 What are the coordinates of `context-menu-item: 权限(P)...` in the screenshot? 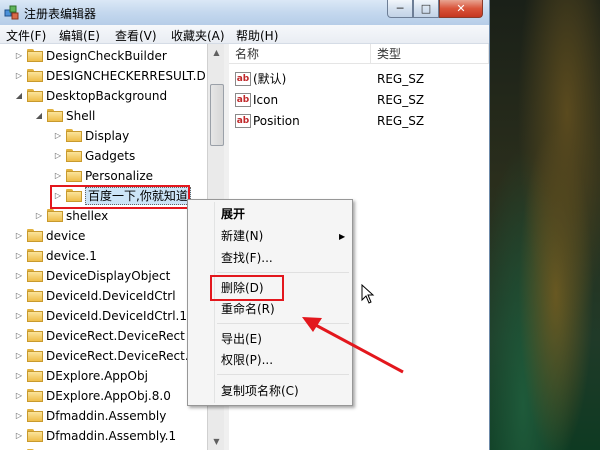 It's located at (247, 360).